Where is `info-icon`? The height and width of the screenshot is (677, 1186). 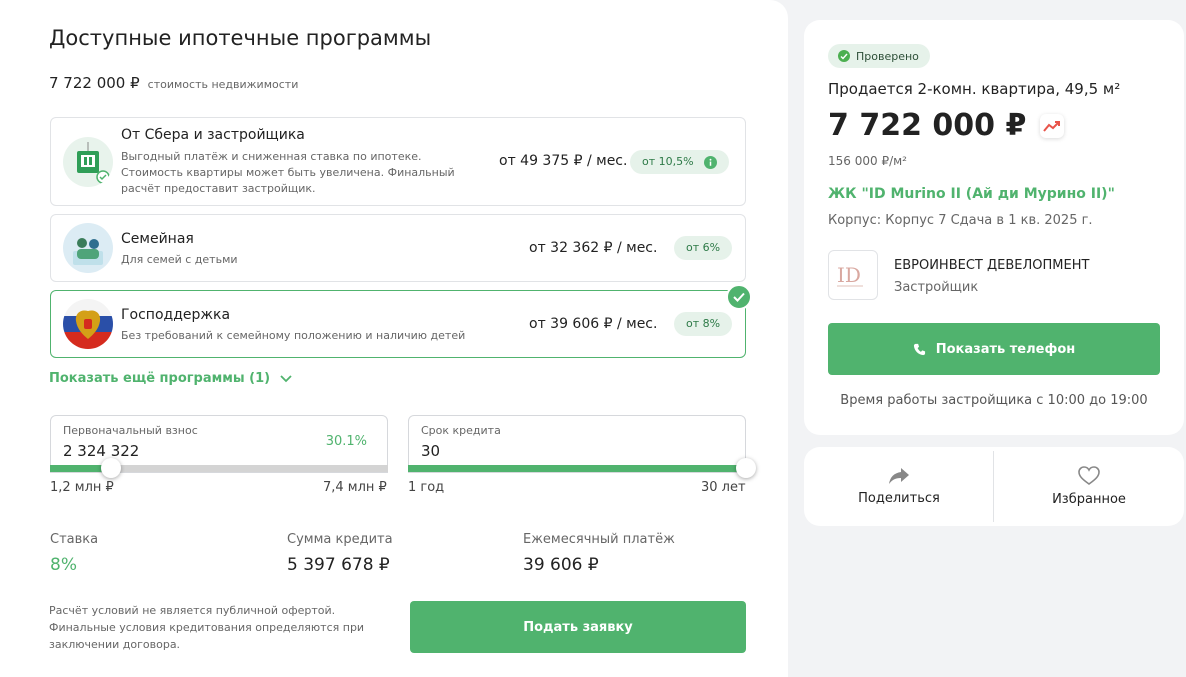
info-icon is located at coordinates (710, 162).